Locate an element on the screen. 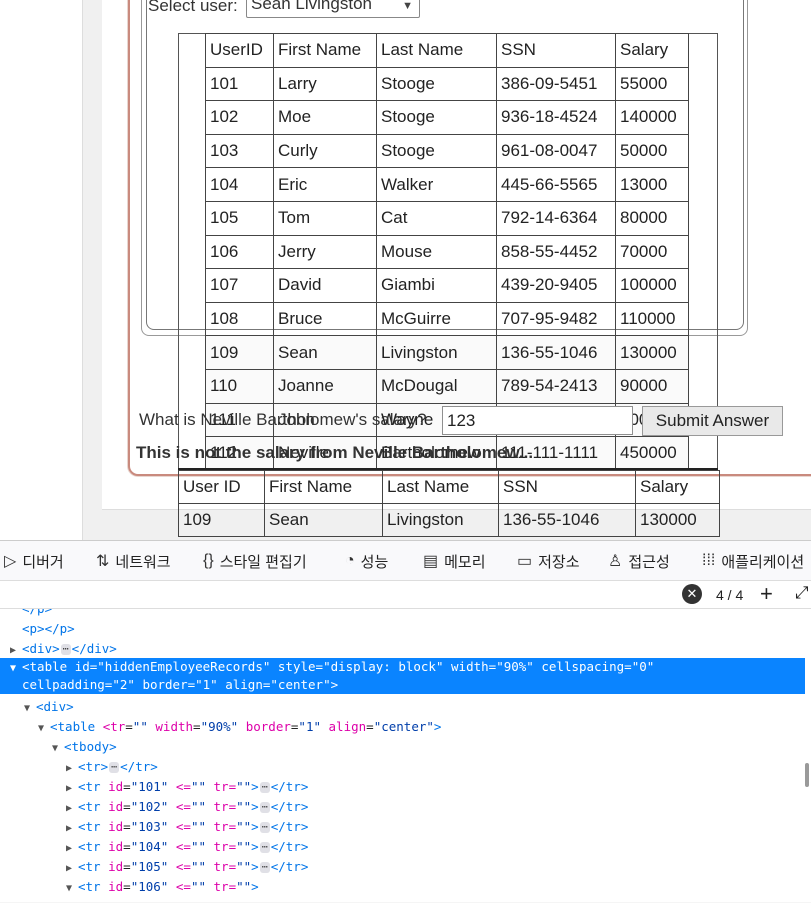 This screenshot has height=903, width=811. tab-application: ⁞⁞⁞ 애플리케이션 is located at coordinates (753, 561).